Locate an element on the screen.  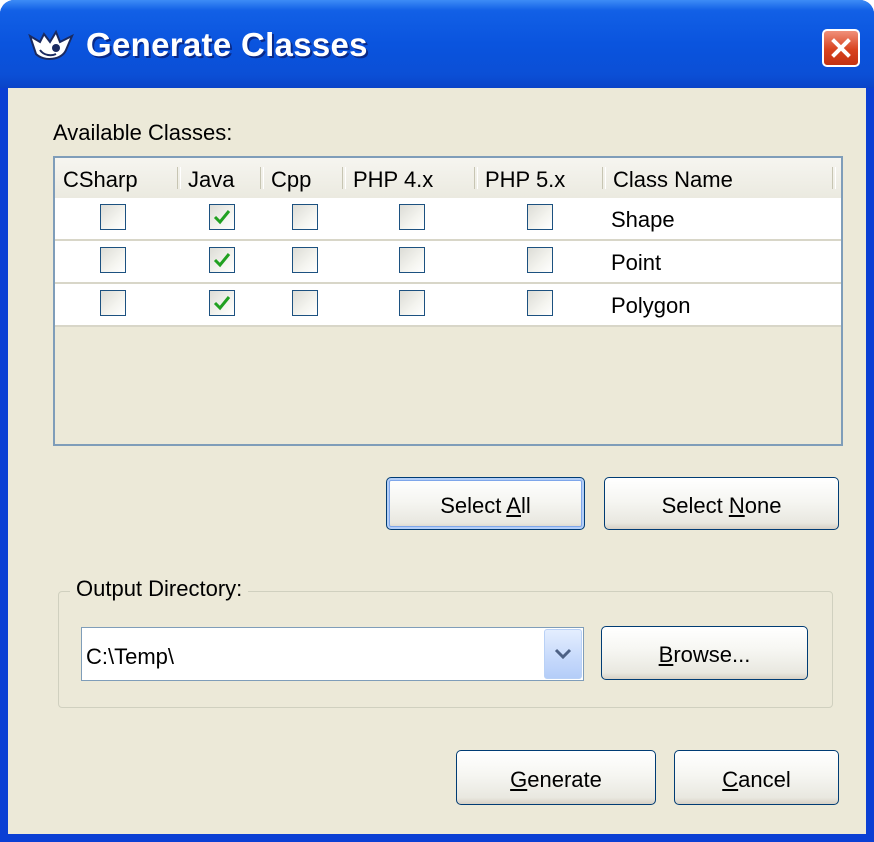
select-all-label-pre: Select is located at coordinates (473, 505).